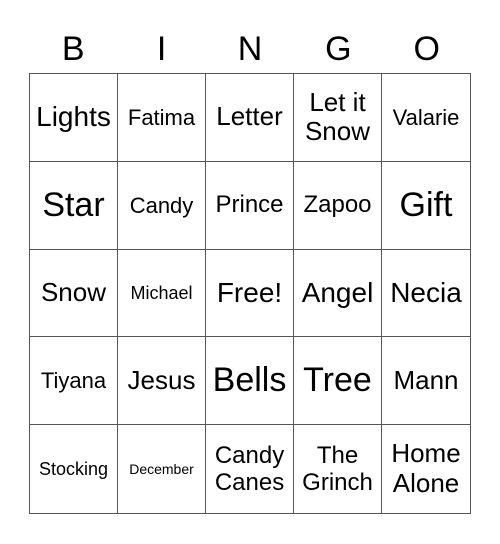 The width and height of the screenshot is (500, 544). I want to click on bingo-cell: Letter, so click(250, 118).